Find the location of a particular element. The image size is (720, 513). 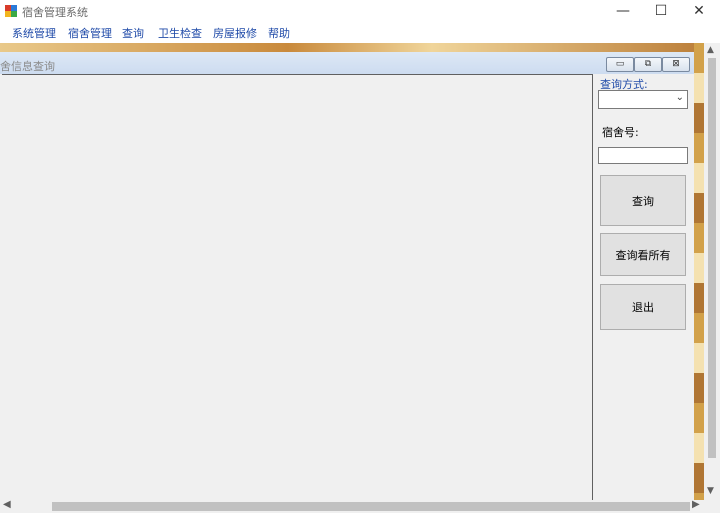

query-button: 查询 is located at coordinates (643, 200).